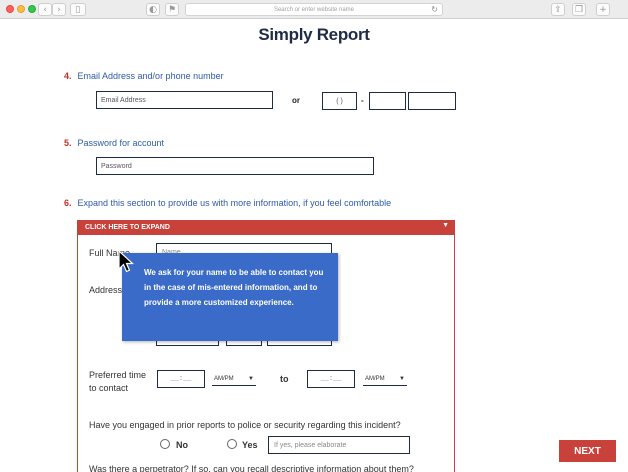 This screenshot has width=628, height=472. Describe the element at coordinates (109, 388) in the screenshot. I see `preferred-time-label-line2: to contact` at that location.